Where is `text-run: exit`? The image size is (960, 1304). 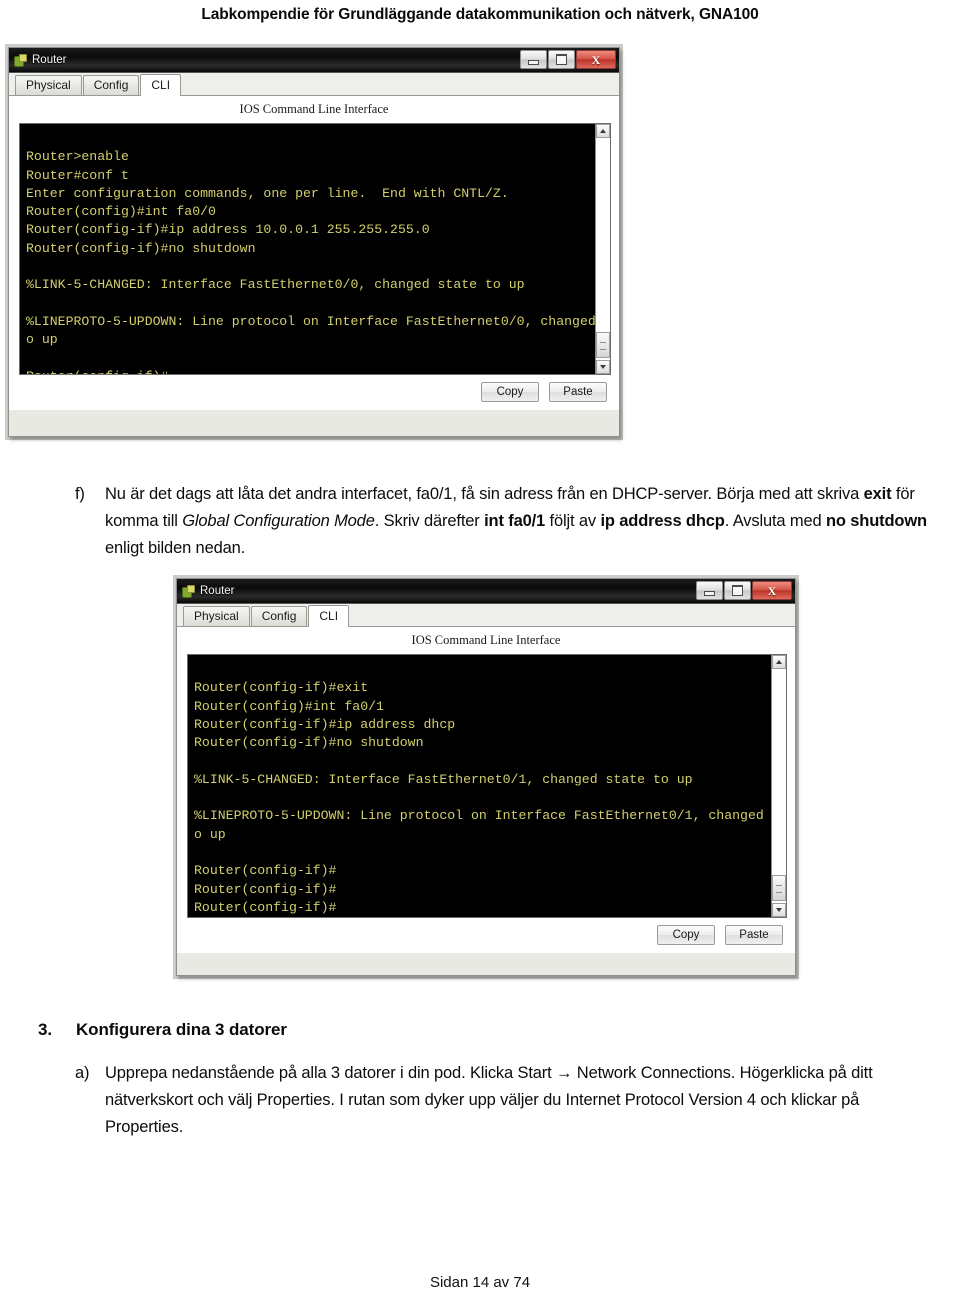 text-run: exit is located at coordinates (877, 494).